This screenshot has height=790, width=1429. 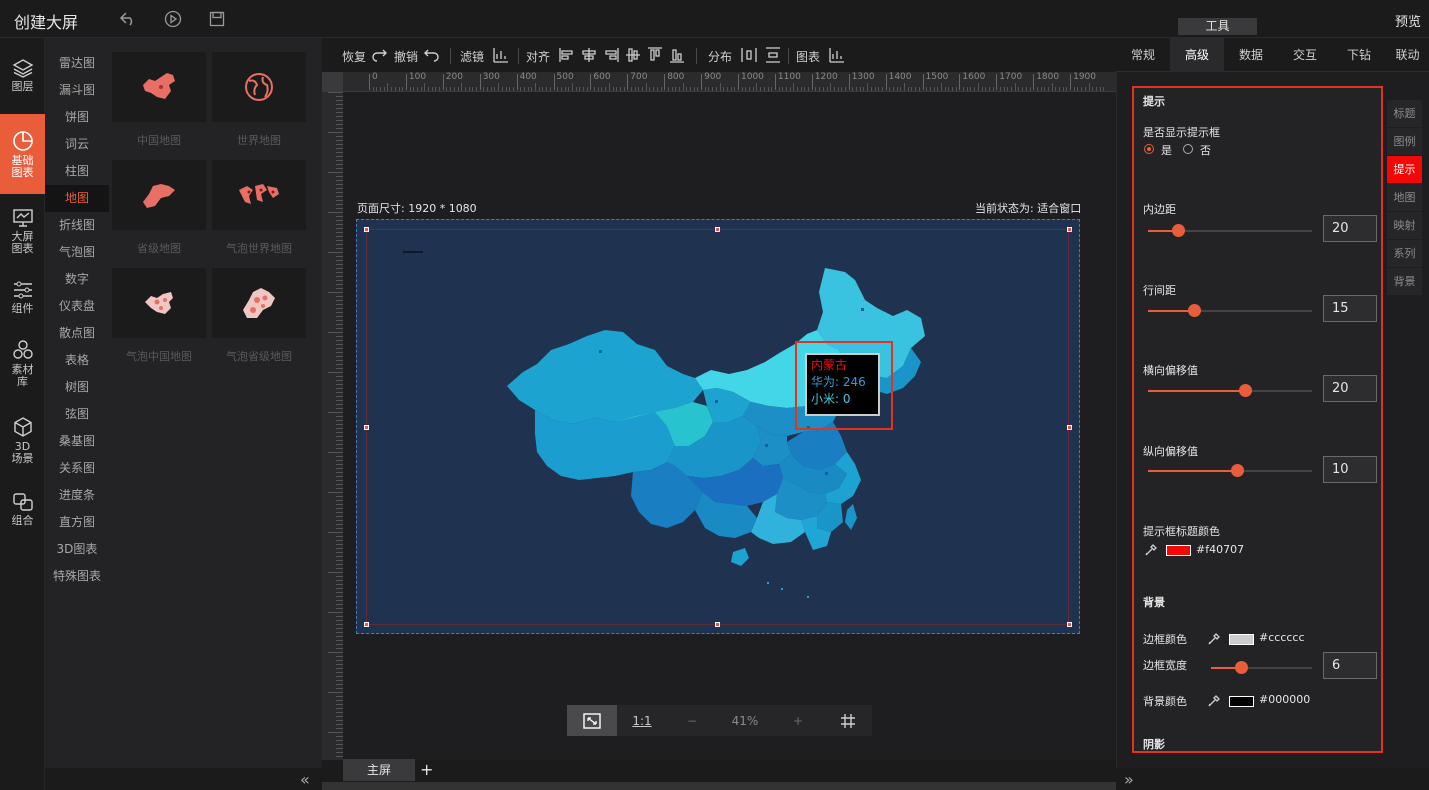 I want to click on thumb-bubble-world-map: 气泡世界地图, so click(x=259, y=208).